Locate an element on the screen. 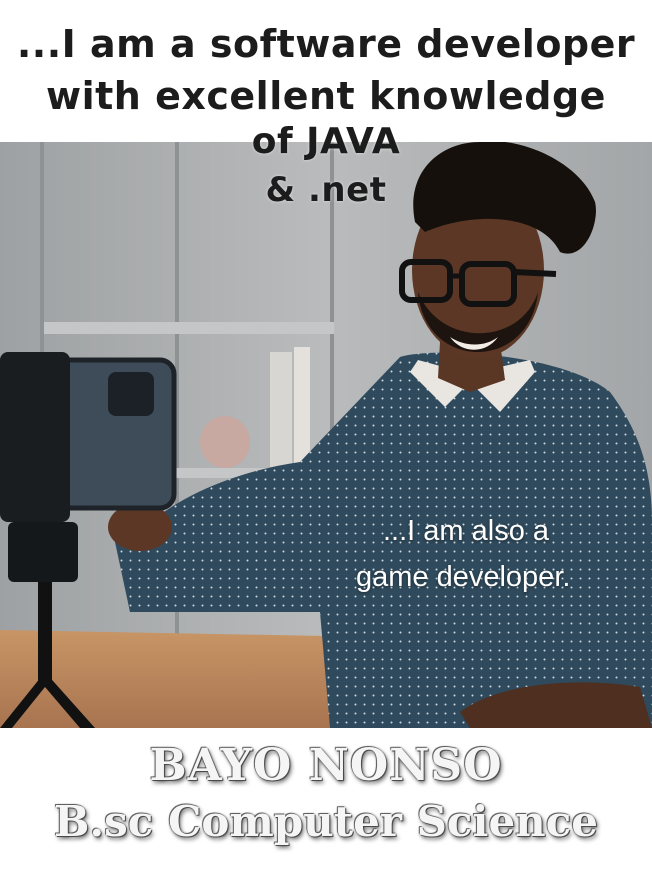 This screenshot has height=870, width=652. photo-caption-line-1: ...I am also a is located at coordinates (466, 531).